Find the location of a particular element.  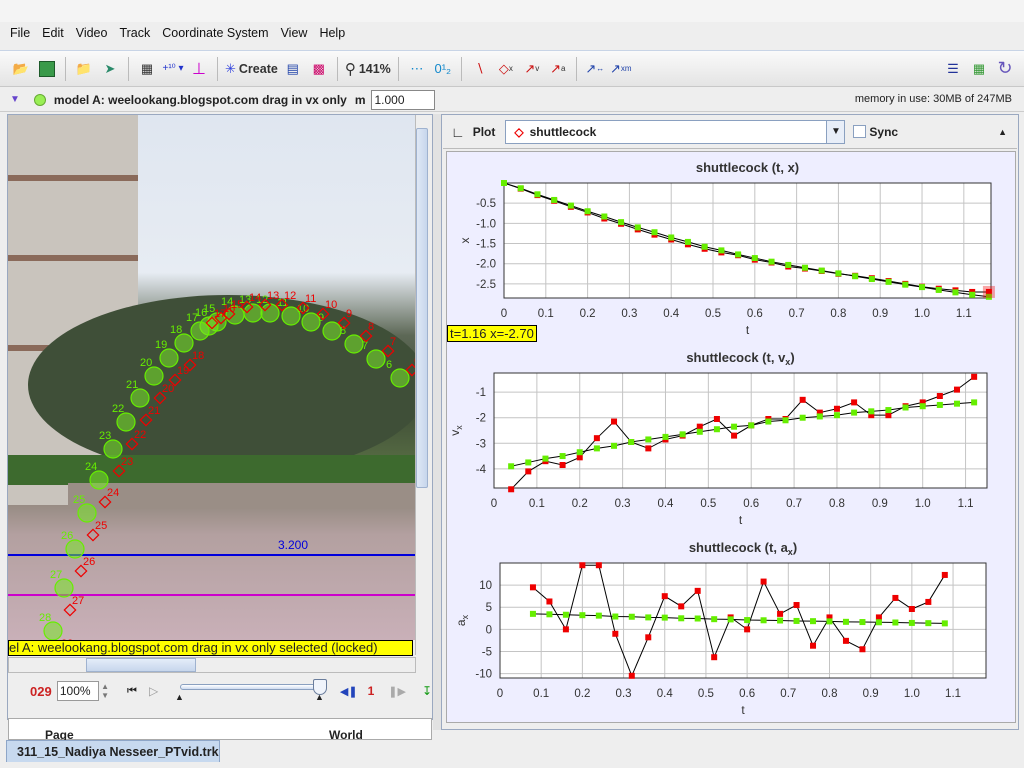

file-tab: 311_15_Nadiya Nesseer_PTvid.trk is located at coordinates (113, 751).